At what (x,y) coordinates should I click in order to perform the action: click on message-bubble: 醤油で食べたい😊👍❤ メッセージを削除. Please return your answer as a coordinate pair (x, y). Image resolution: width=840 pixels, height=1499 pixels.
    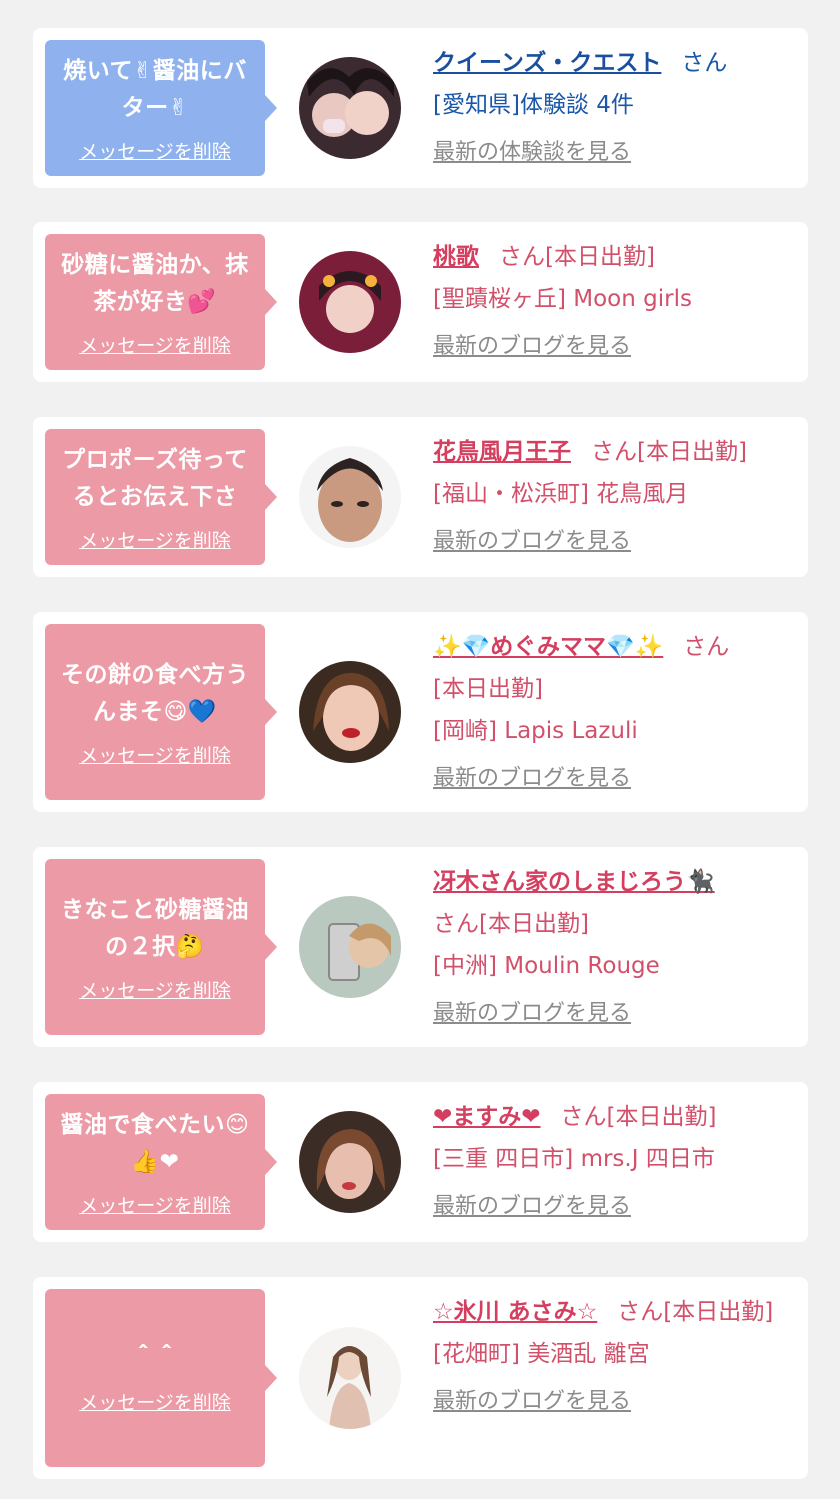
    Looking at the image, I should click on (161, 1162).